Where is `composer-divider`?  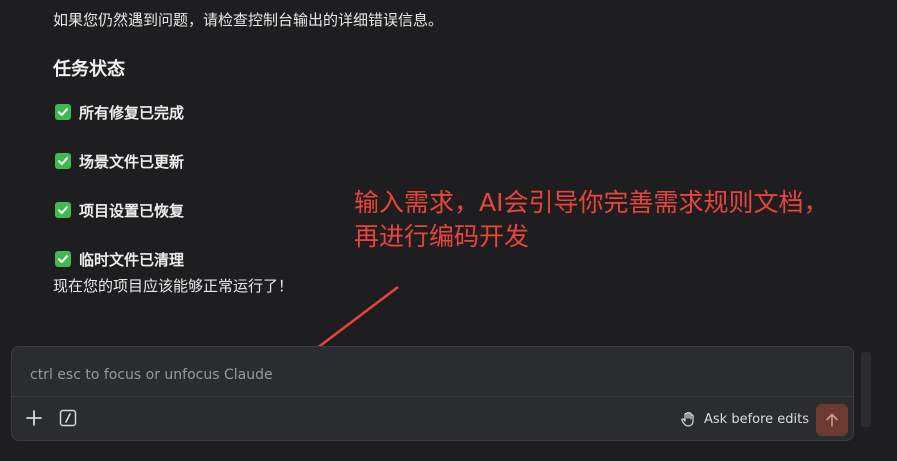 composer-divider is located at coordinates (432, 396).